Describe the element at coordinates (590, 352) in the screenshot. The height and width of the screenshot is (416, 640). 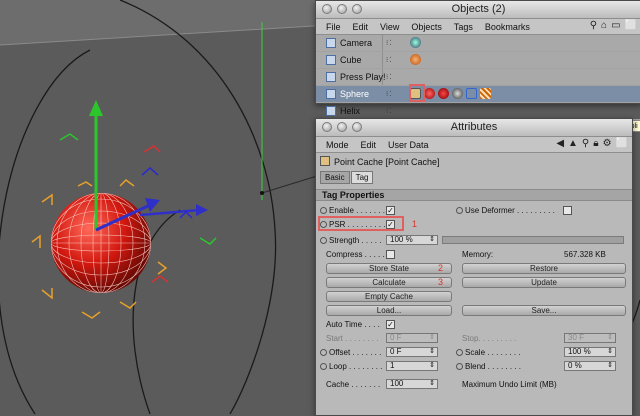
I see `scale-field: 100 % ⇕` at that location.